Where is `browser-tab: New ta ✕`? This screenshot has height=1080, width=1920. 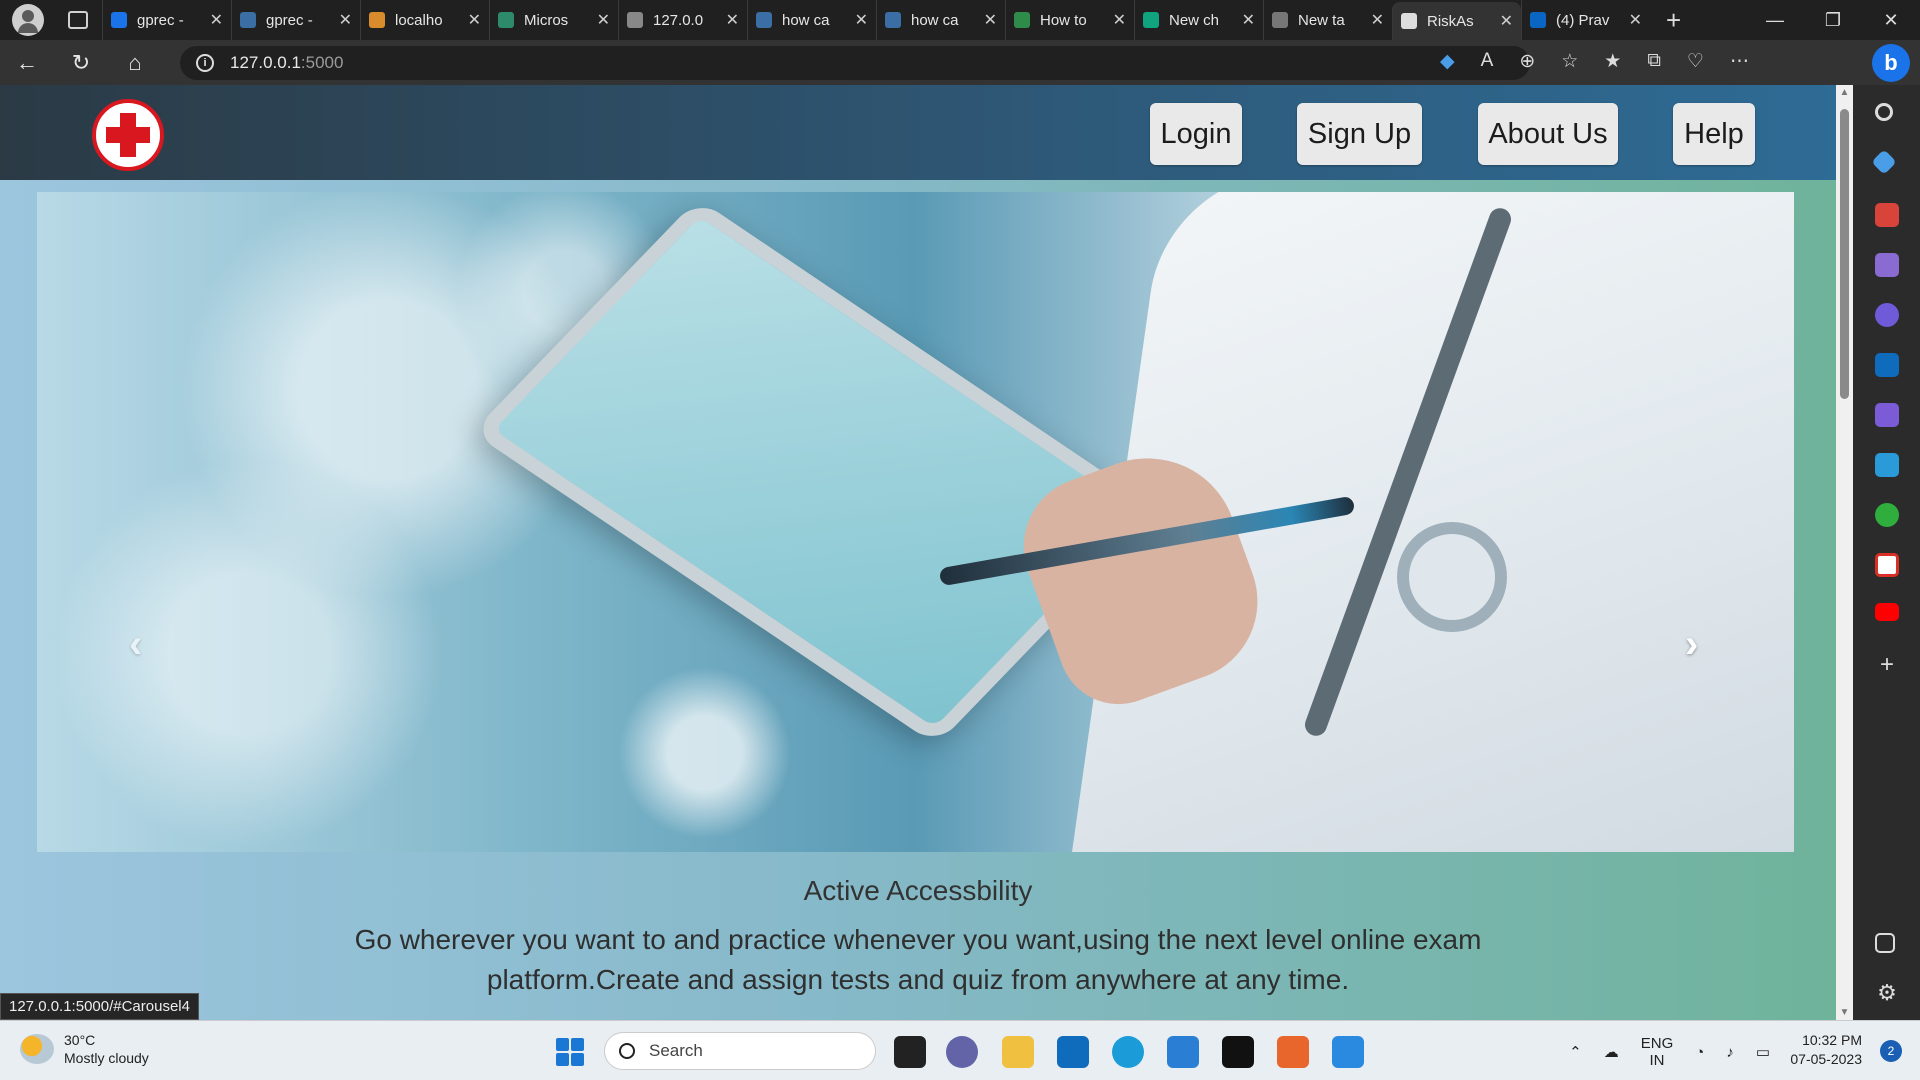 browser-tab: New ta ✕ is located at coordinates (1327, 20).